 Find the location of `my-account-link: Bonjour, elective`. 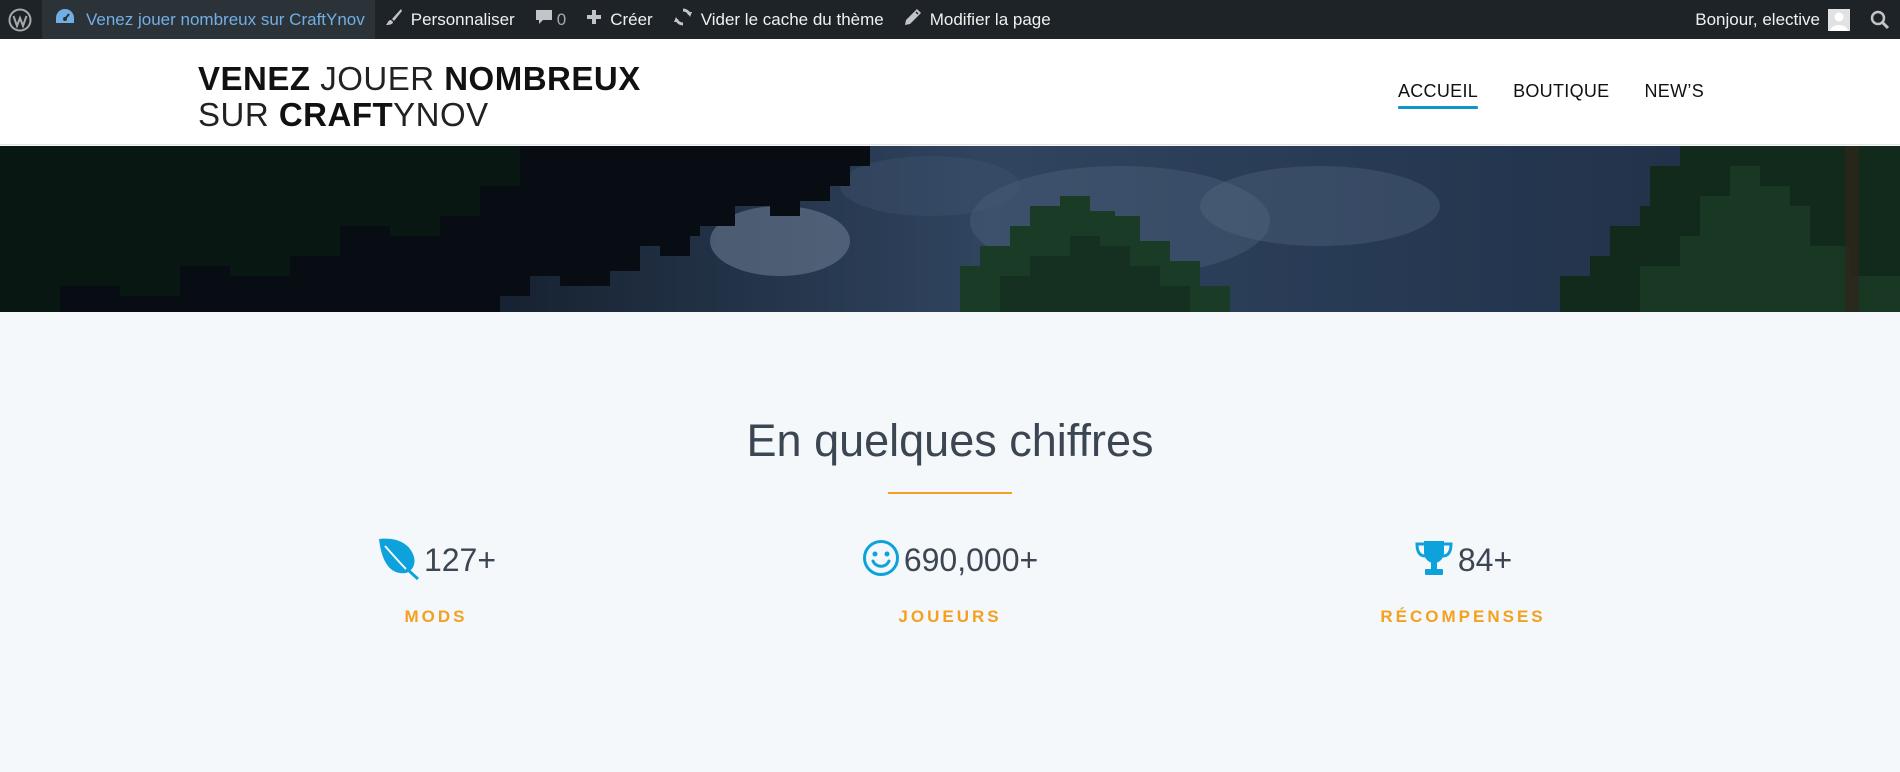

my-account-link: Bonjour, elective is located at coordinates (1772, 19).